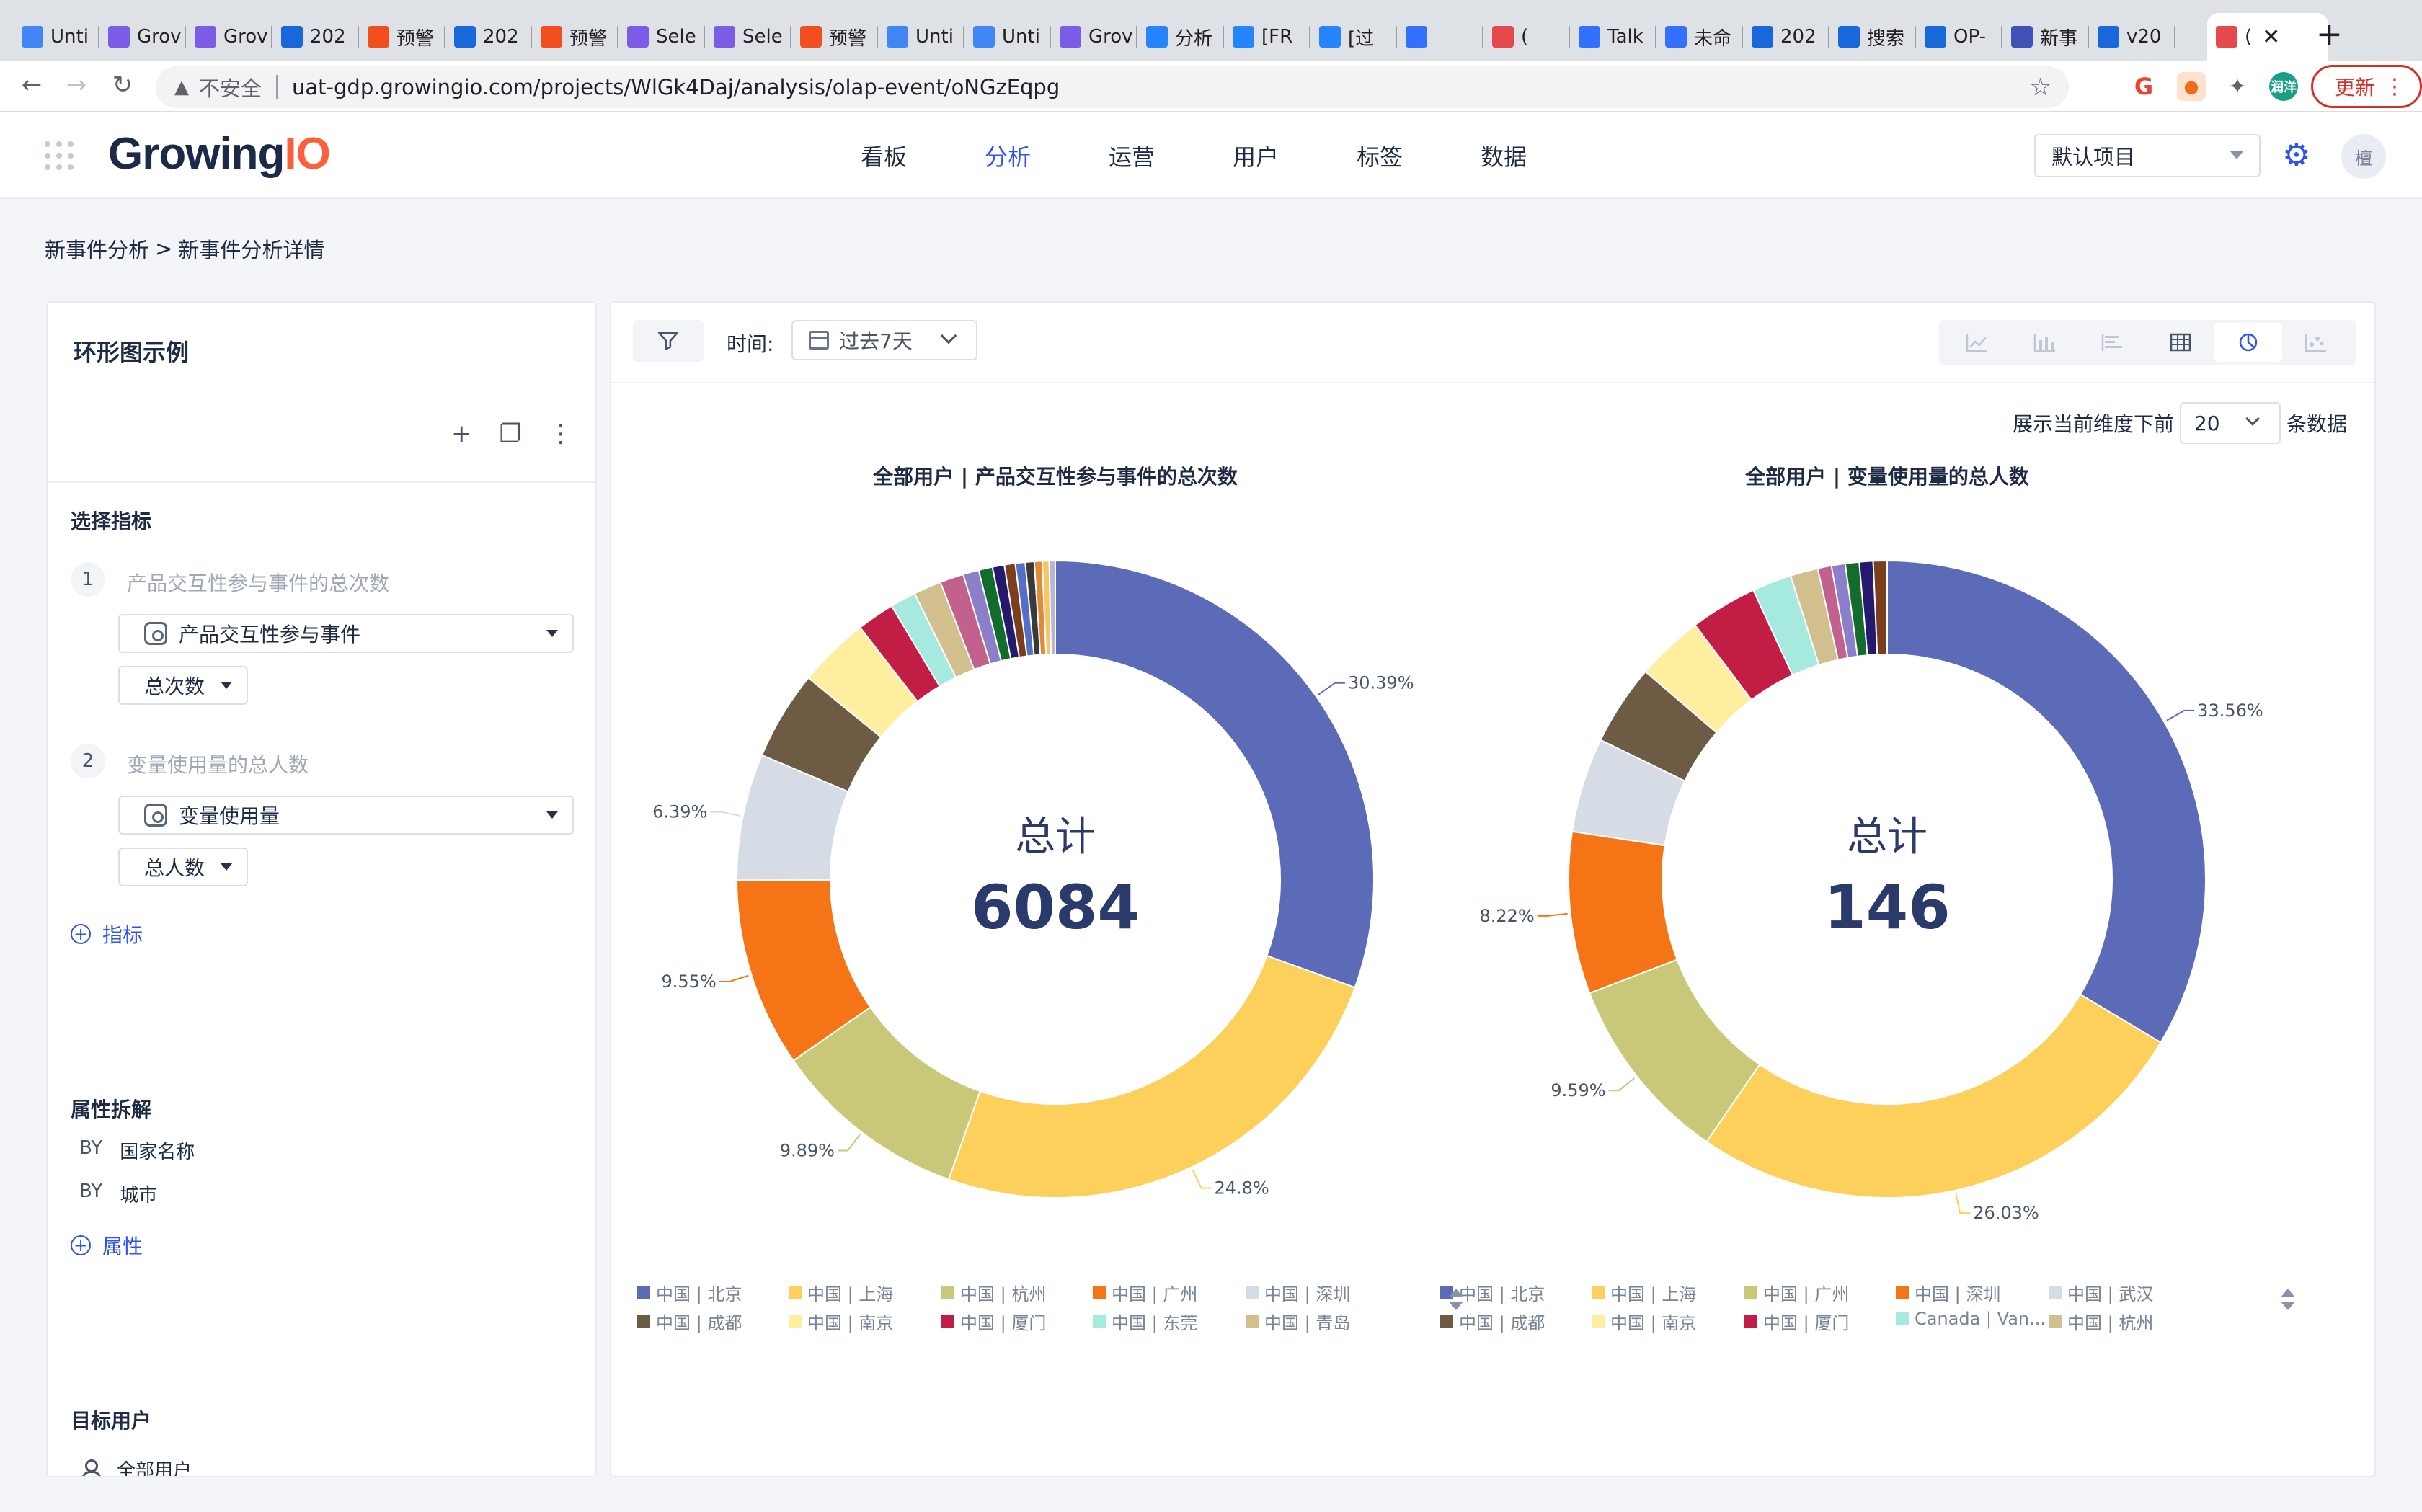 The image size is (2422, 1512). Describe the element at coordinates (218, 764) in the screenshot. I see `metric-label: 变量使用量的总人数` at that location.